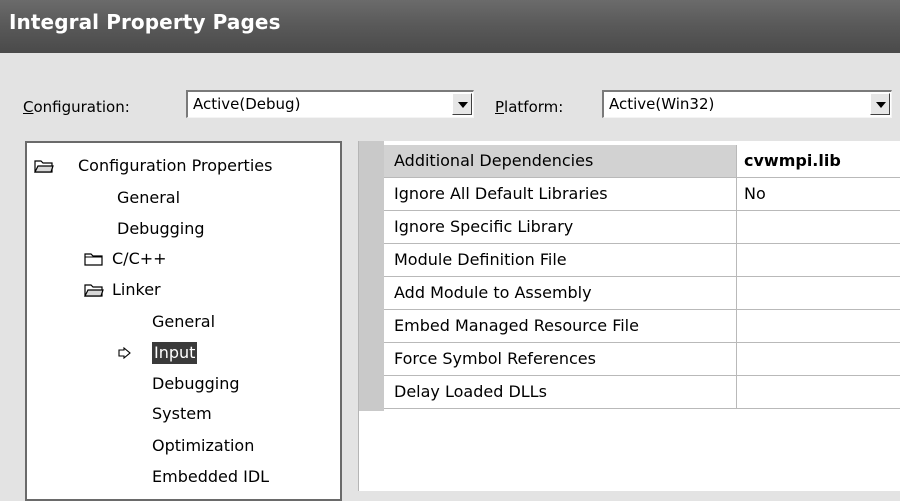 The image size is (900, 501). What do you see at coordinates (330, 104) in the screenshot?
I see `configuration-dropdown: Active(Debug)` at bounding box center [330, 104].